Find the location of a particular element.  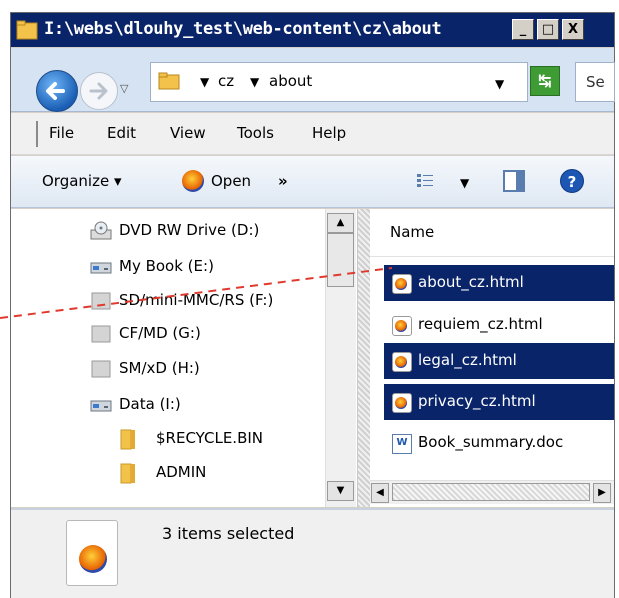

file-row: W Book_summary.doc is located at coordinates (499, 443).